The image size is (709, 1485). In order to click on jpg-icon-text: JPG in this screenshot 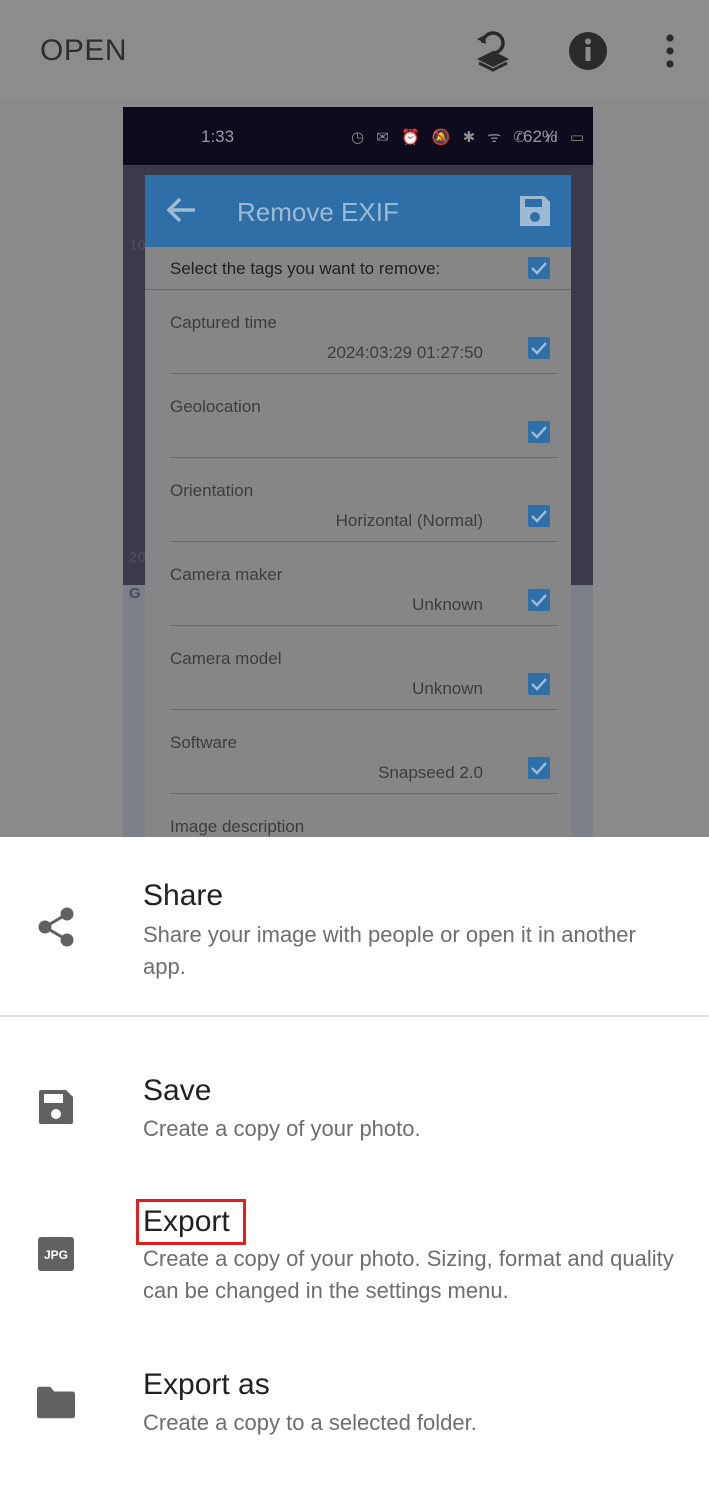, I will do `click(56, 1255)`.